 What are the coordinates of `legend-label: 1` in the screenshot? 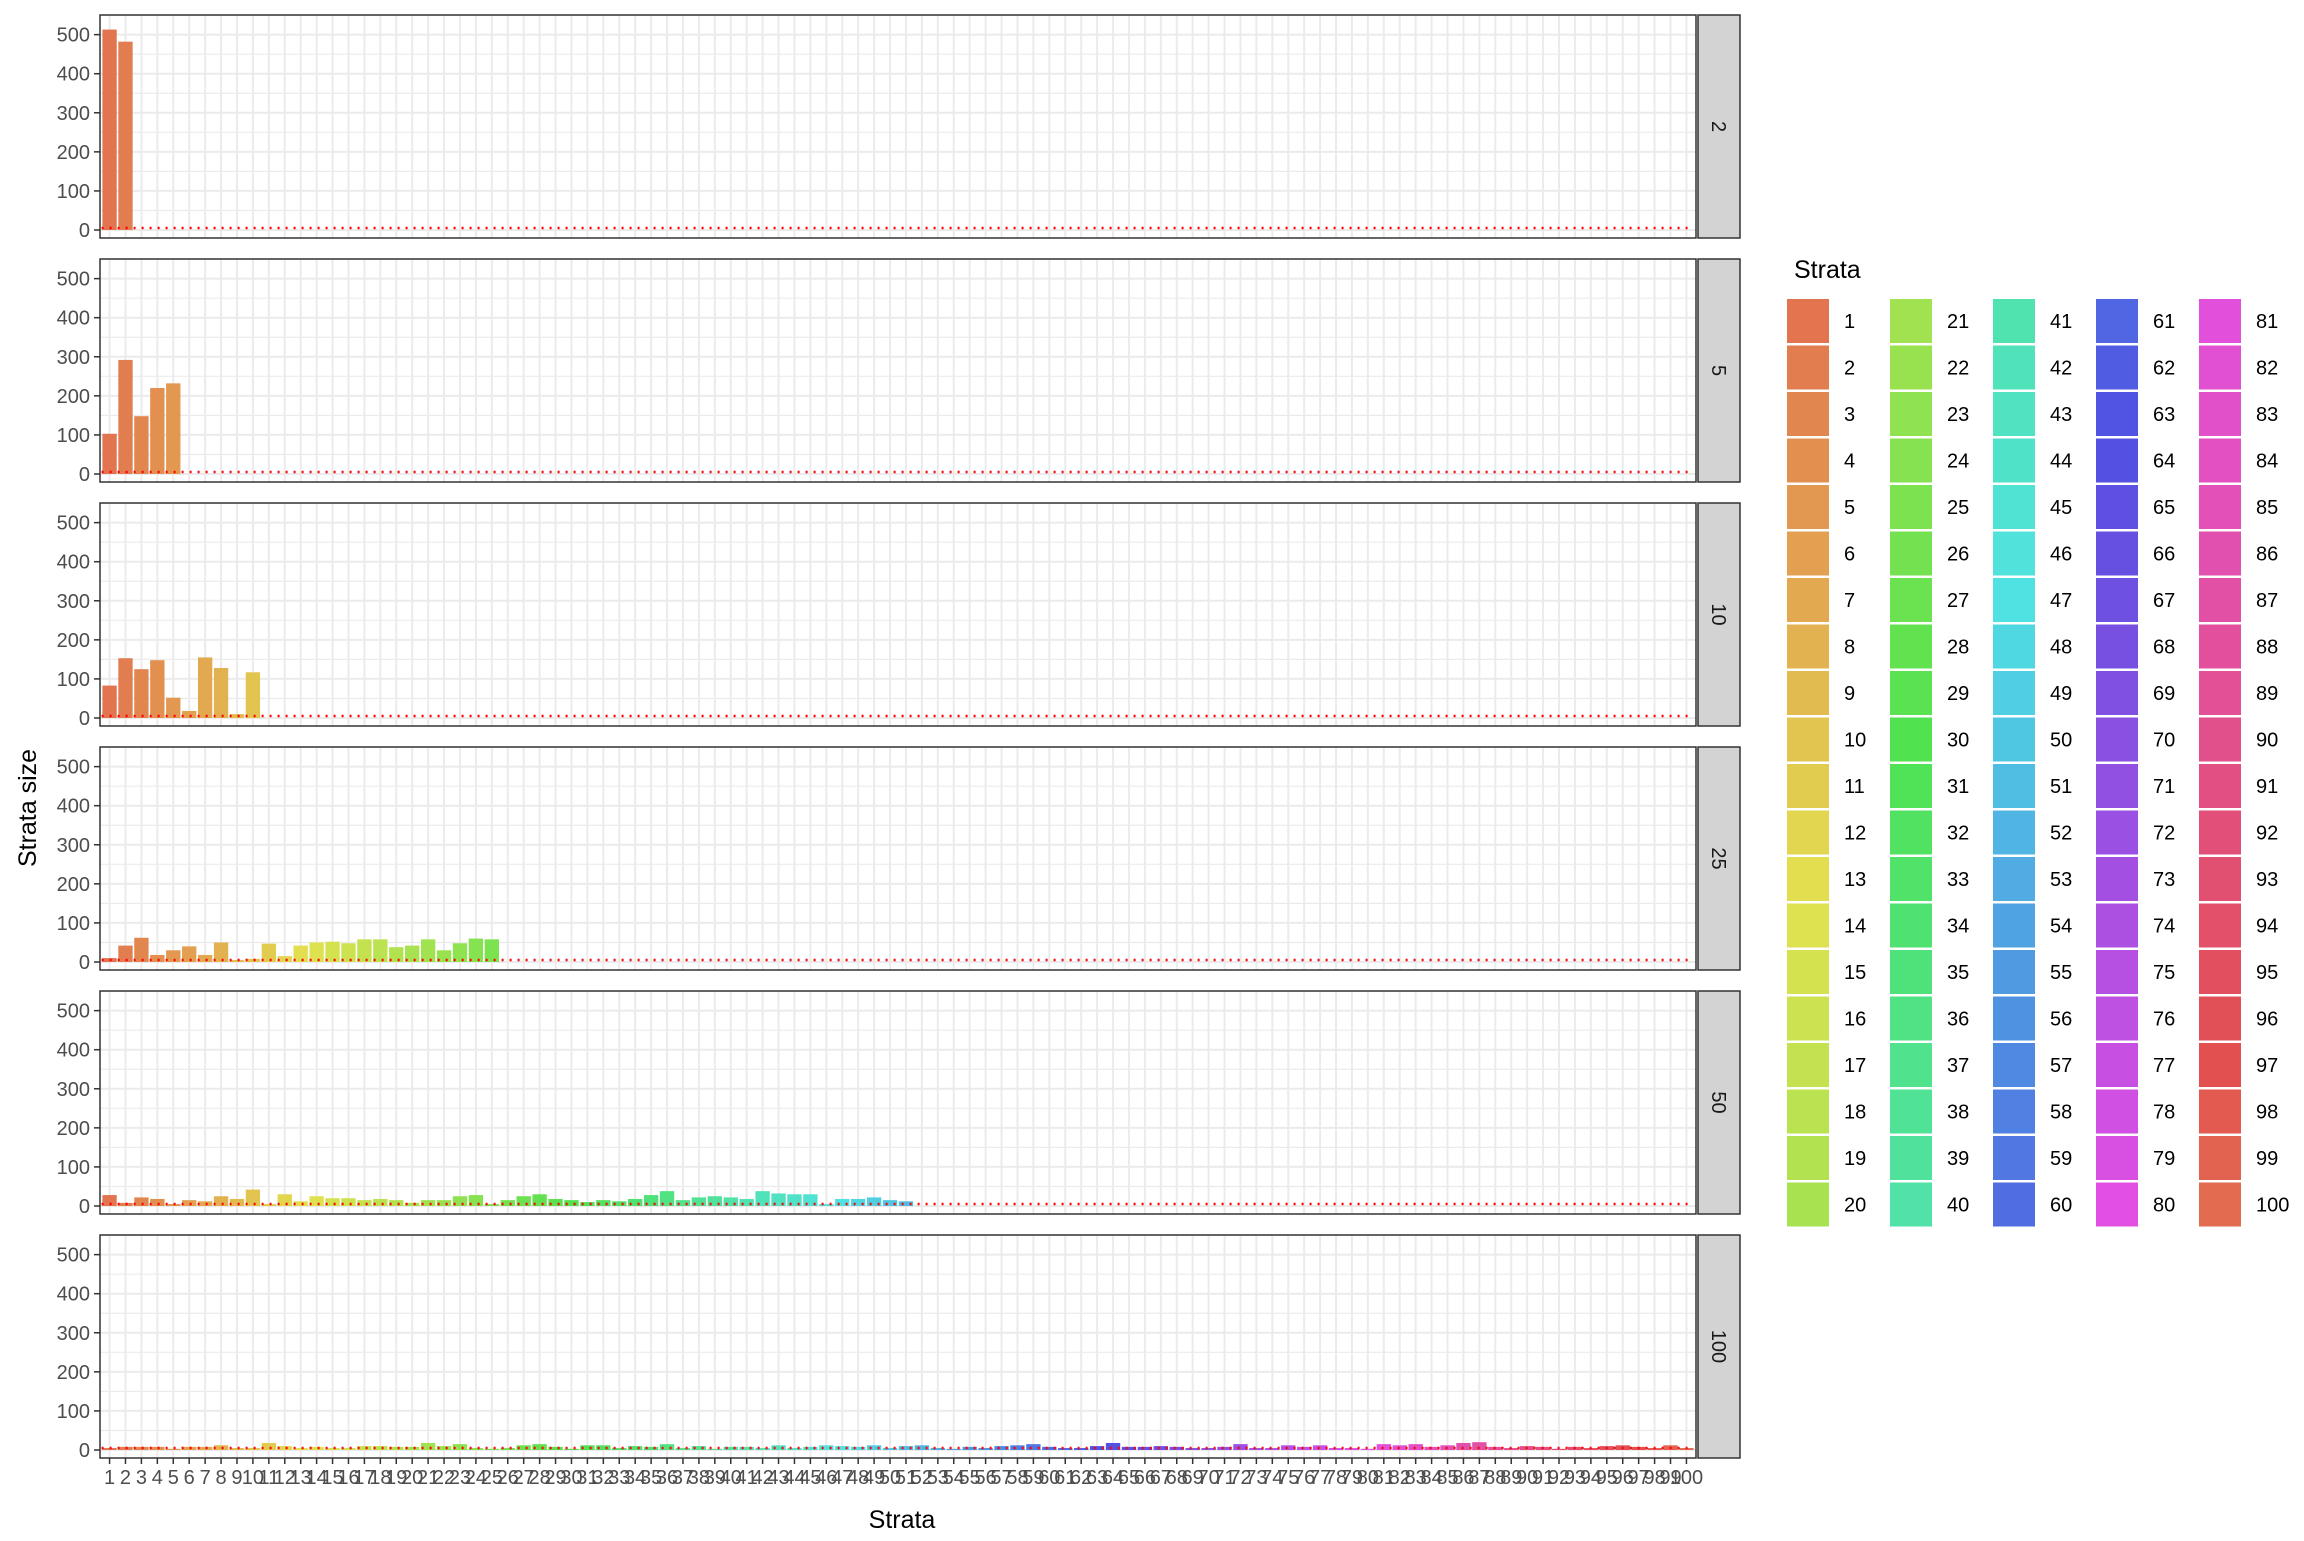 It's located at (1849, 322).